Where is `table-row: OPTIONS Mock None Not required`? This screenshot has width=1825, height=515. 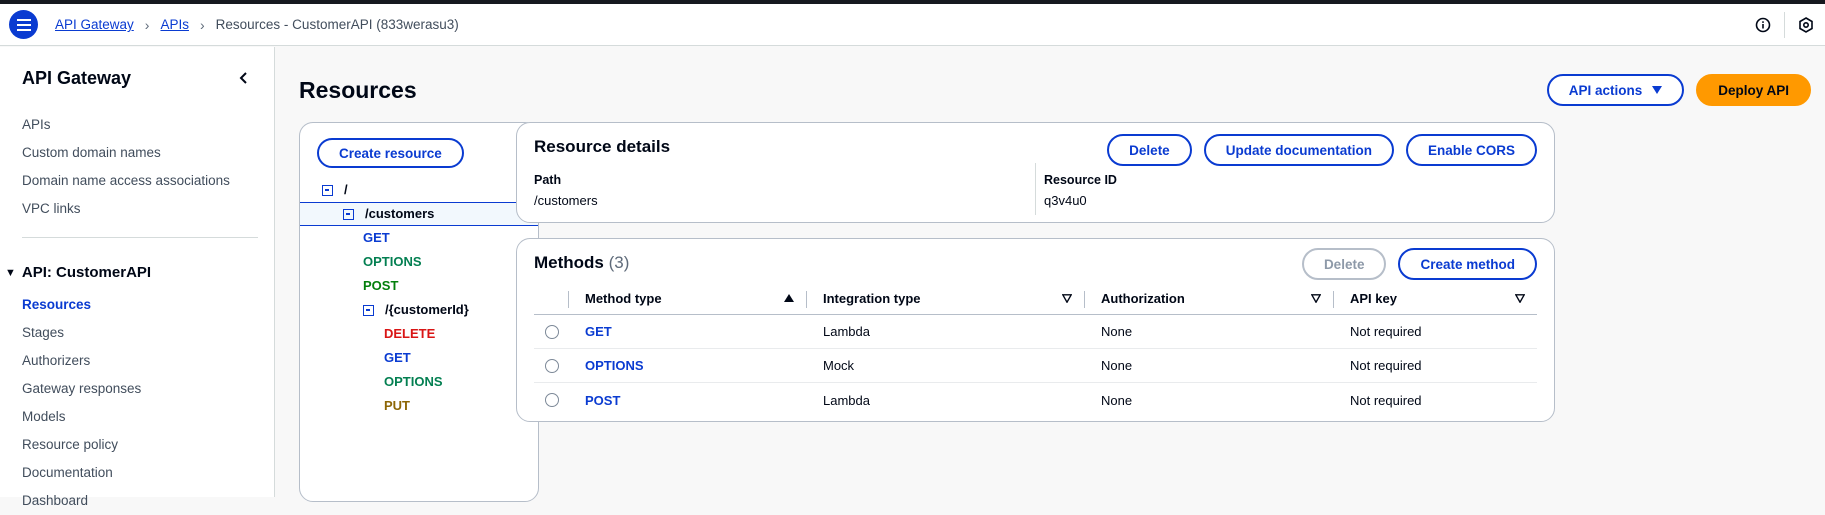 table-row: OPTIONS Mock None Not required is located at coordinates (1035, 366).